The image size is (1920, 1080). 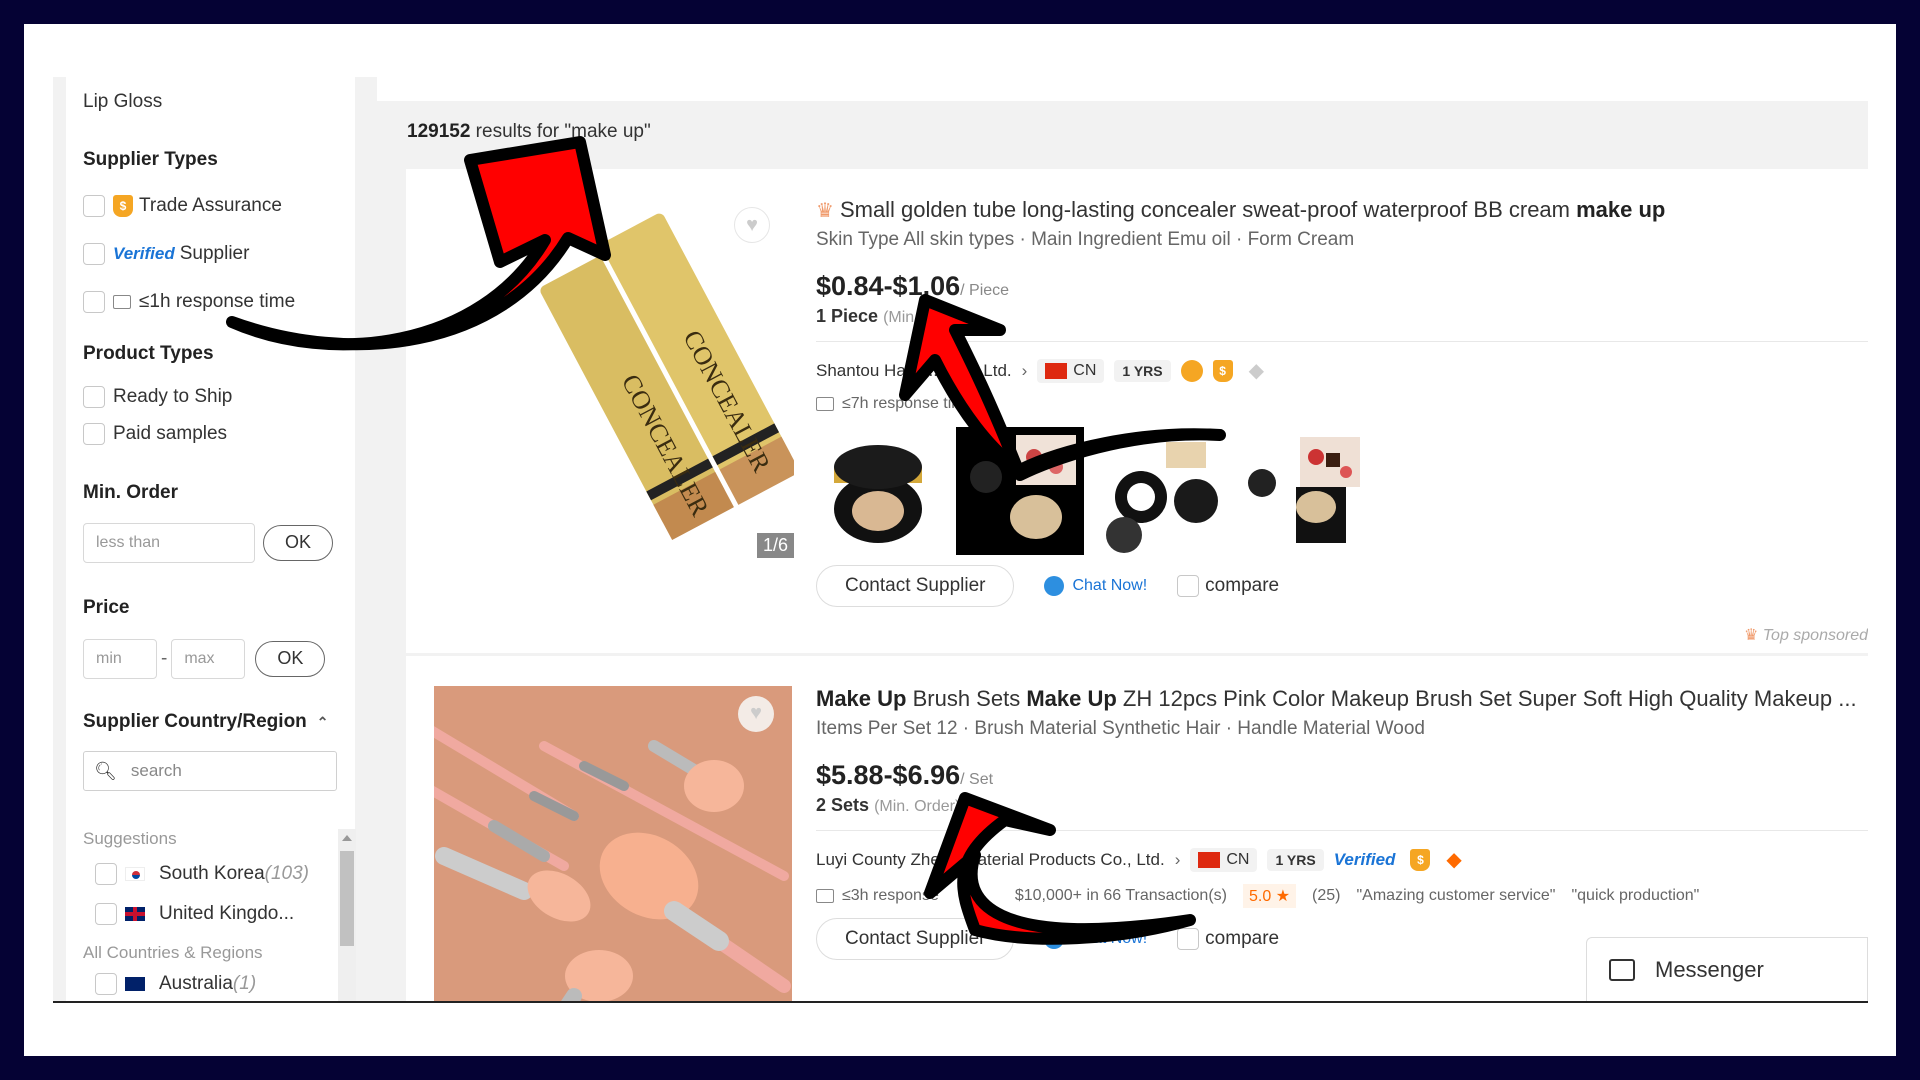 What do you see at coordinates (1054, 586) in the screenshot?
I see `chat-icon` at bounding box center [1054, 586].